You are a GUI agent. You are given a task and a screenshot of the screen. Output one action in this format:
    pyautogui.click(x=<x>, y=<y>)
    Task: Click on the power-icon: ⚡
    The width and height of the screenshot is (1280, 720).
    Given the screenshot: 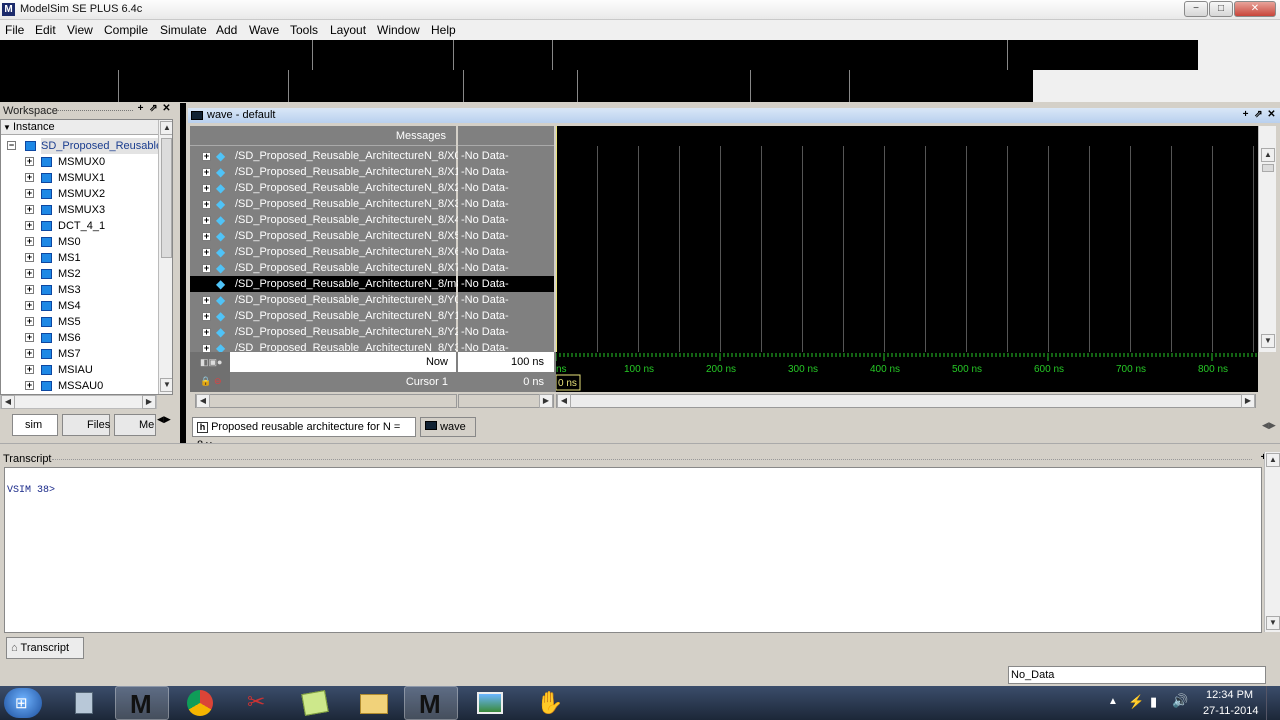 What is the action you would take?
    pyautogui.click(x=1136, y=702)
    